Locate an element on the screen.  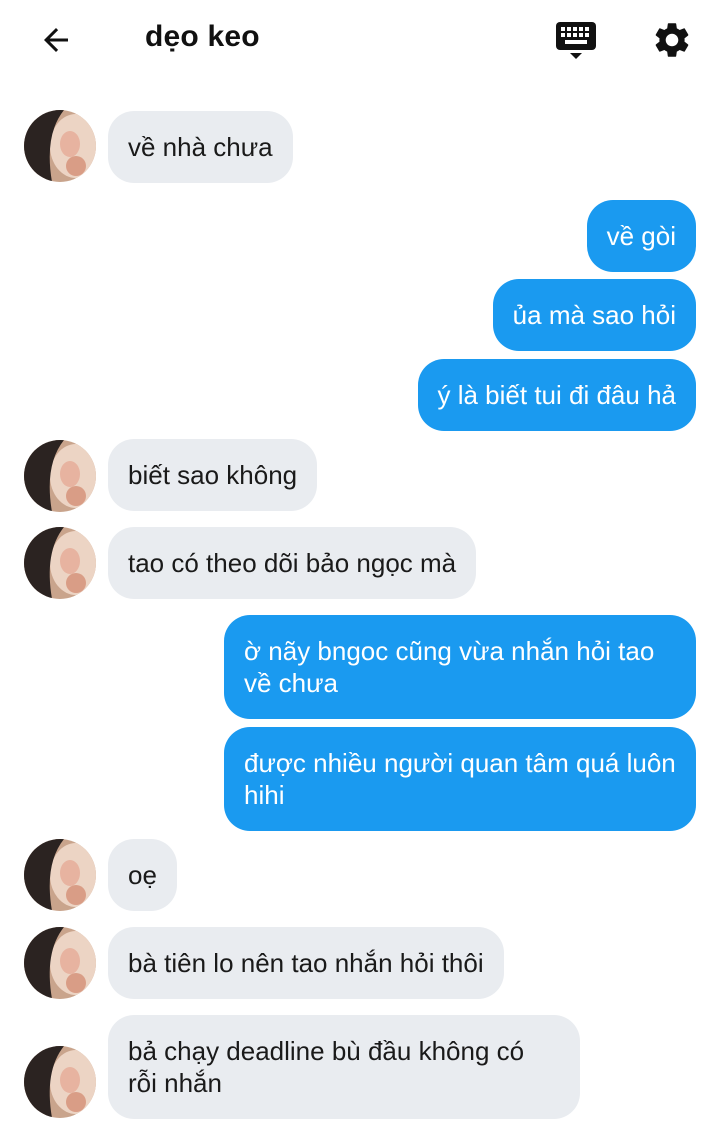
gear-icon is located at coordinates (672, 40).